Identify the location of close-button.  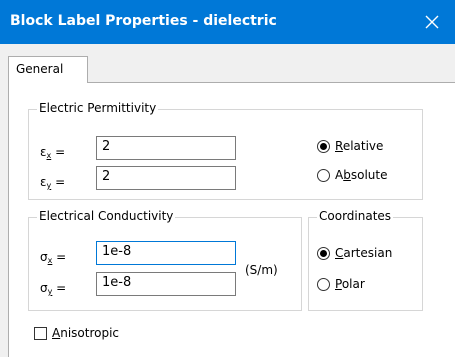
(432, 22).